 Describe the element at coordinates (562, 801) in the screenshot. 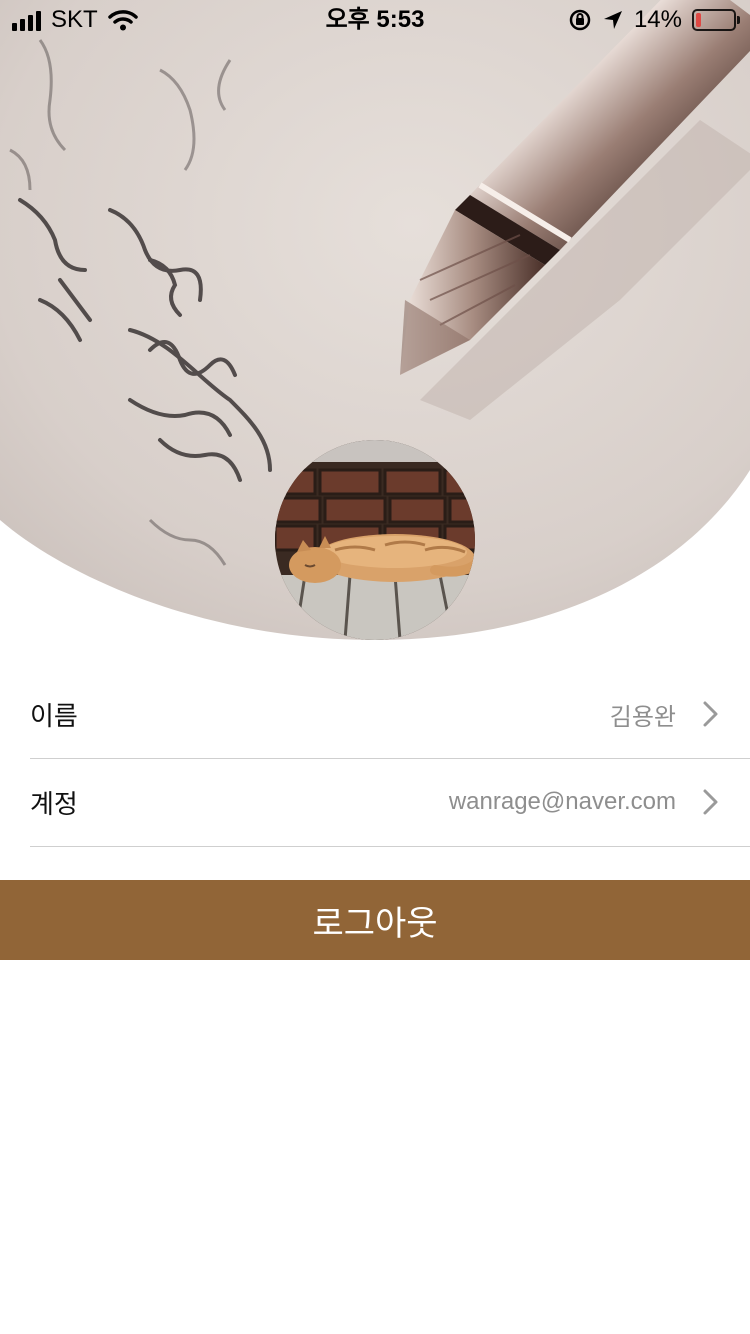

I see `account-value: wanrage@naver.com` at that location.